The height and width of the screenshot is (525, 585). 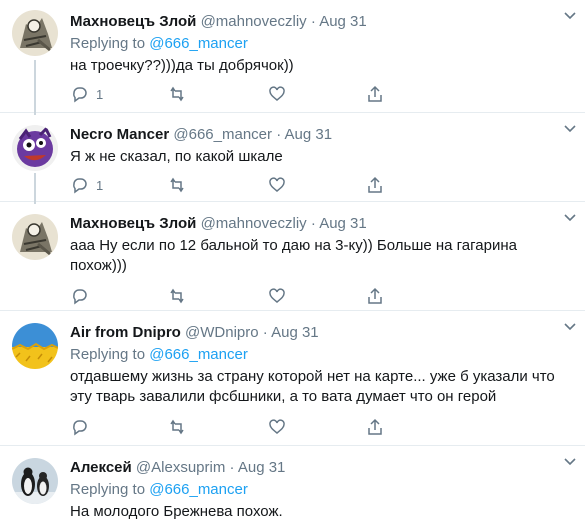 I want to click on tweet-text: на троечку??)))да ты добрячок)), so click(x=182, y=65).